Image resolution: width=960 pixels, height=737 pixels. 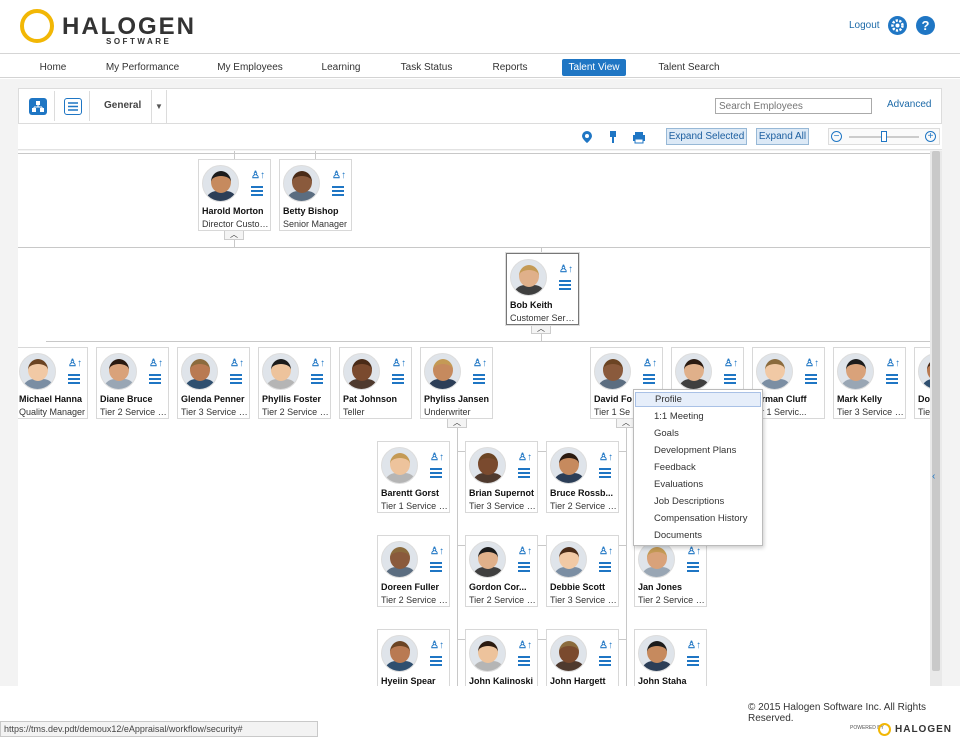 I want to click on vertical-scrollbar: ‹, so click(x=936, y=418).